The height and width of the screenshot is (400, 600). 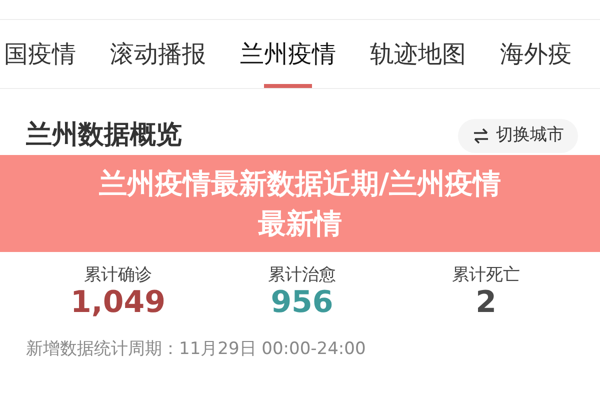 I want to click on tab: 兰州疫情, so click(x=288, y=54).